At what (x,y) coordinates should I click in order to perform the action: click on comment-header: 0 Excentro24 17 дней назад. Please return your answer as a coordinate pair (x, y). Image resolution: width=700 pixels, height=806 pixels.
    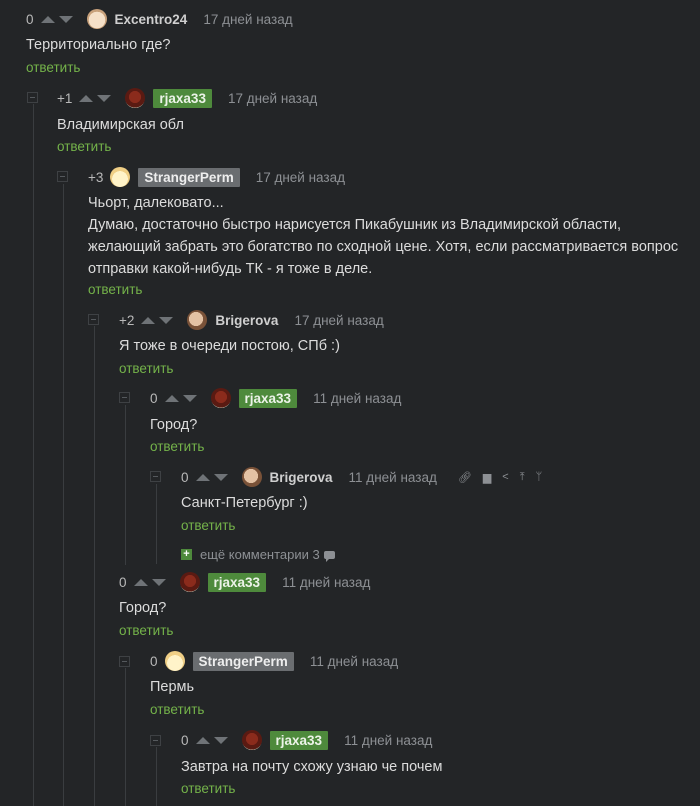
    Looking at the image, I should click on (159, 19).